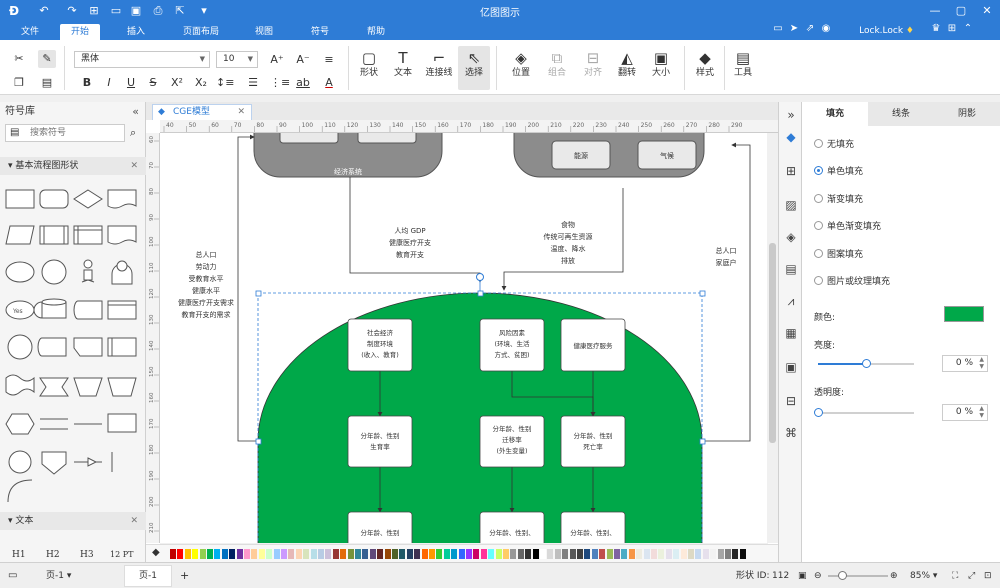  What do you see at coordinates (201, 83) in the screenshot?
I see `subscript-icon: X₂` at bounding box center [201, 83].